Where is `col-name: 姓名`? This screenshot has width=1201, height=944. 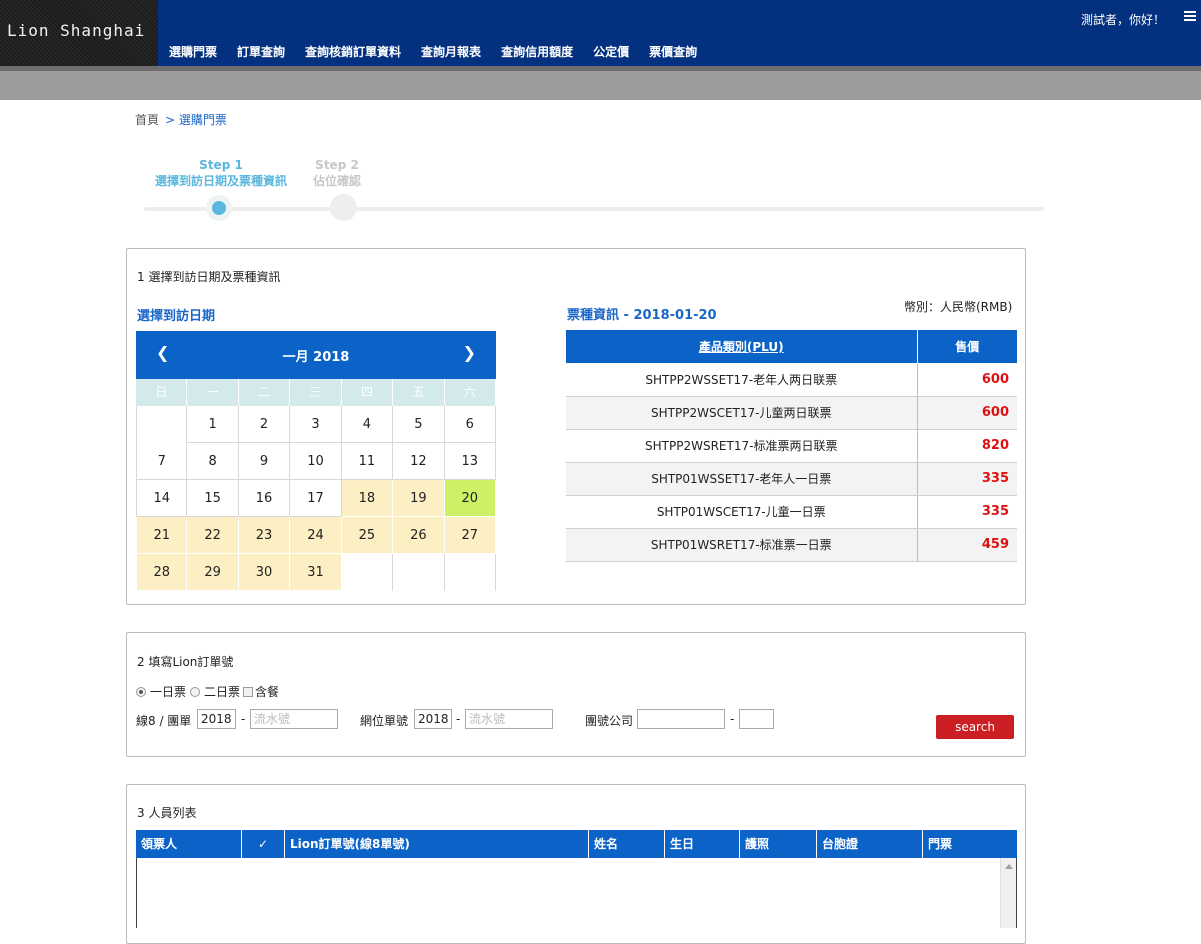
col-name: 姓名 is located at coordinates (627, 844).